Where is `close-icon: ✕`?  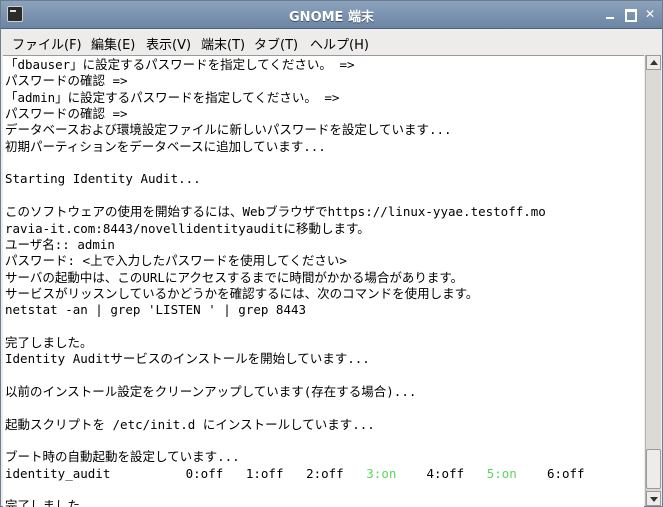 close-icon: ✕ is located at coordinates (650, 14).